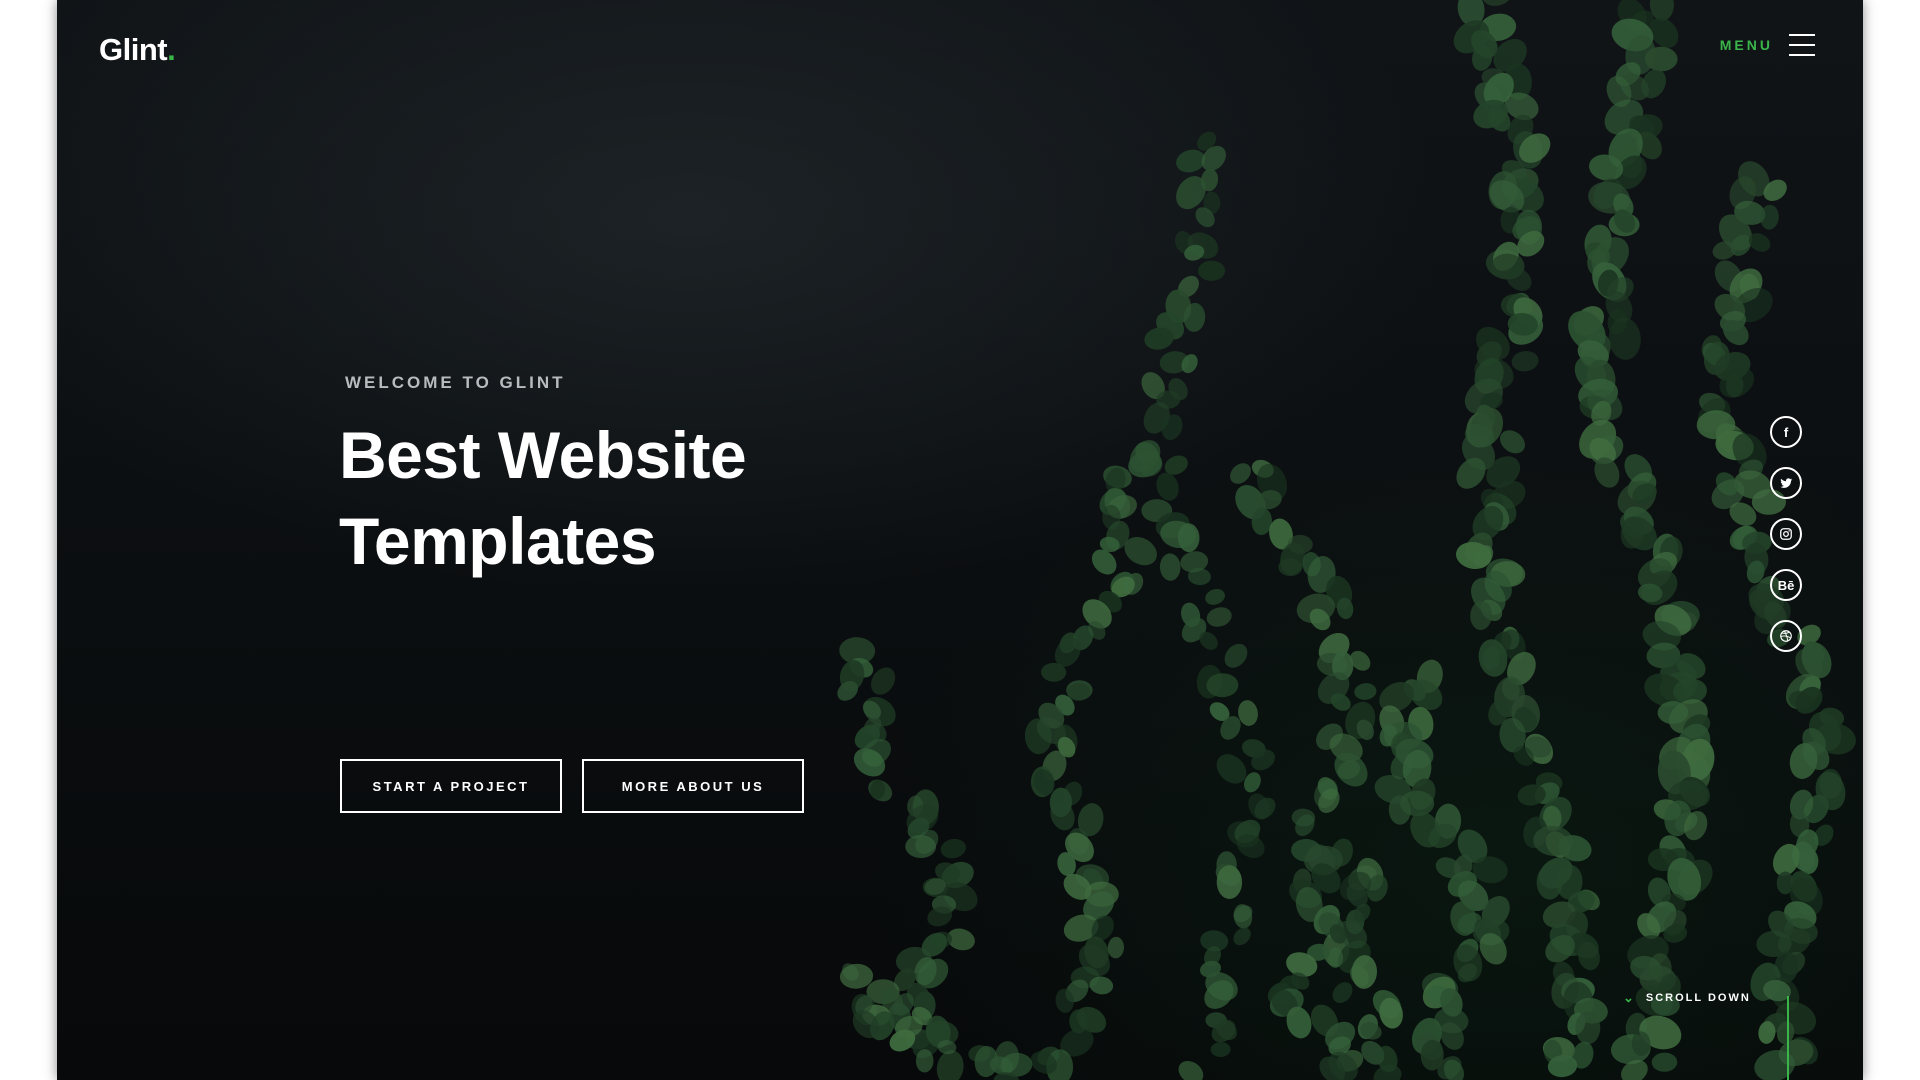 Image resolution: width=1920 pixels, height=1080 pixels. What do you see at coordinates (1746, 45) in the screenshot?
I see `menu-label: MENU` at bounding box center [1746, 45].